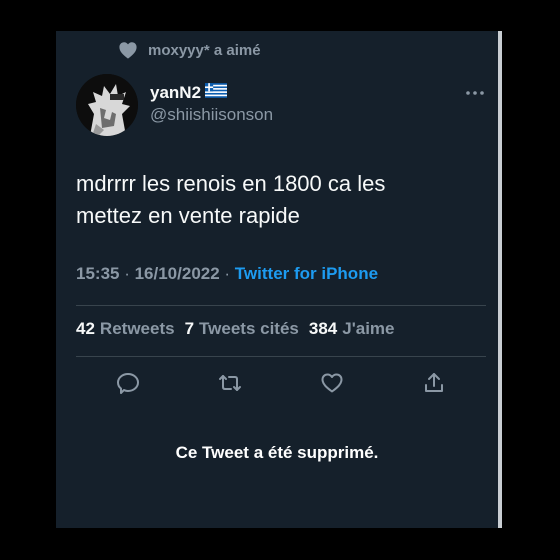  What do you see at coordinates (188, 215) in the screenshot?
I see `tweet-text-line: mettez en vente rapide` at bounding box center [188, 215].